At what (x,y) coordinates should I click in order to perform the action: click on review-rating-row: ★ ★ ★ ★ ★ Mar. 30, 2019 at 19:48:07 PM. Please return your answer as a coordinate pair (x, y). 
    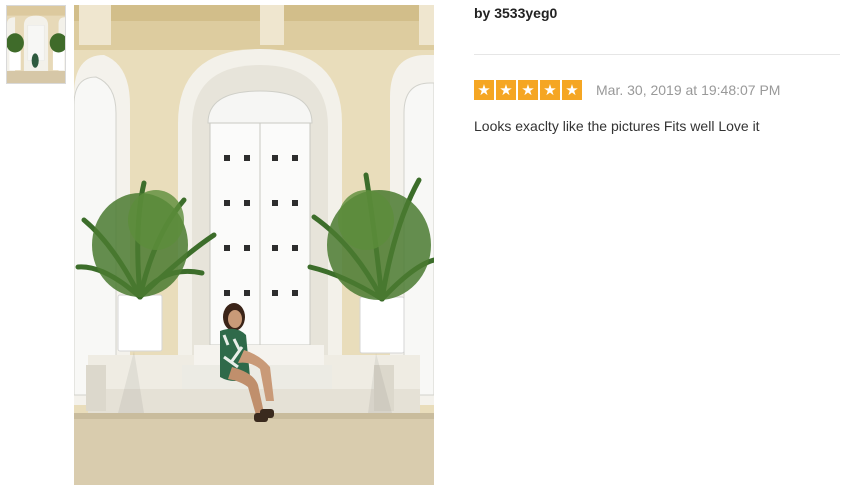
    Looking at the image, I should click on (657, 90).